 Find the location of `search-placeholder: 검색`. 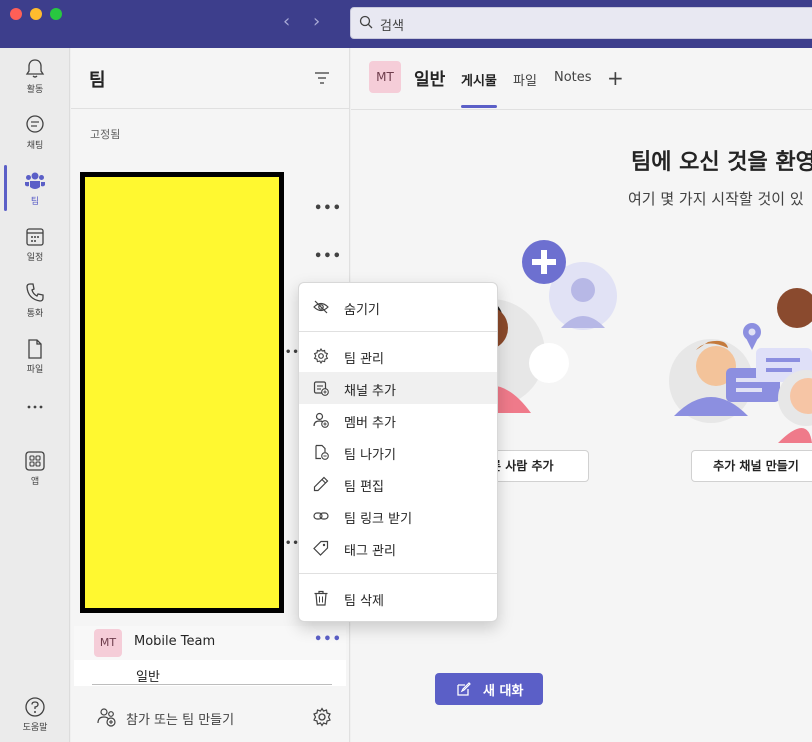

search-placeholder: 검색 is located at coordinates (392, 26).